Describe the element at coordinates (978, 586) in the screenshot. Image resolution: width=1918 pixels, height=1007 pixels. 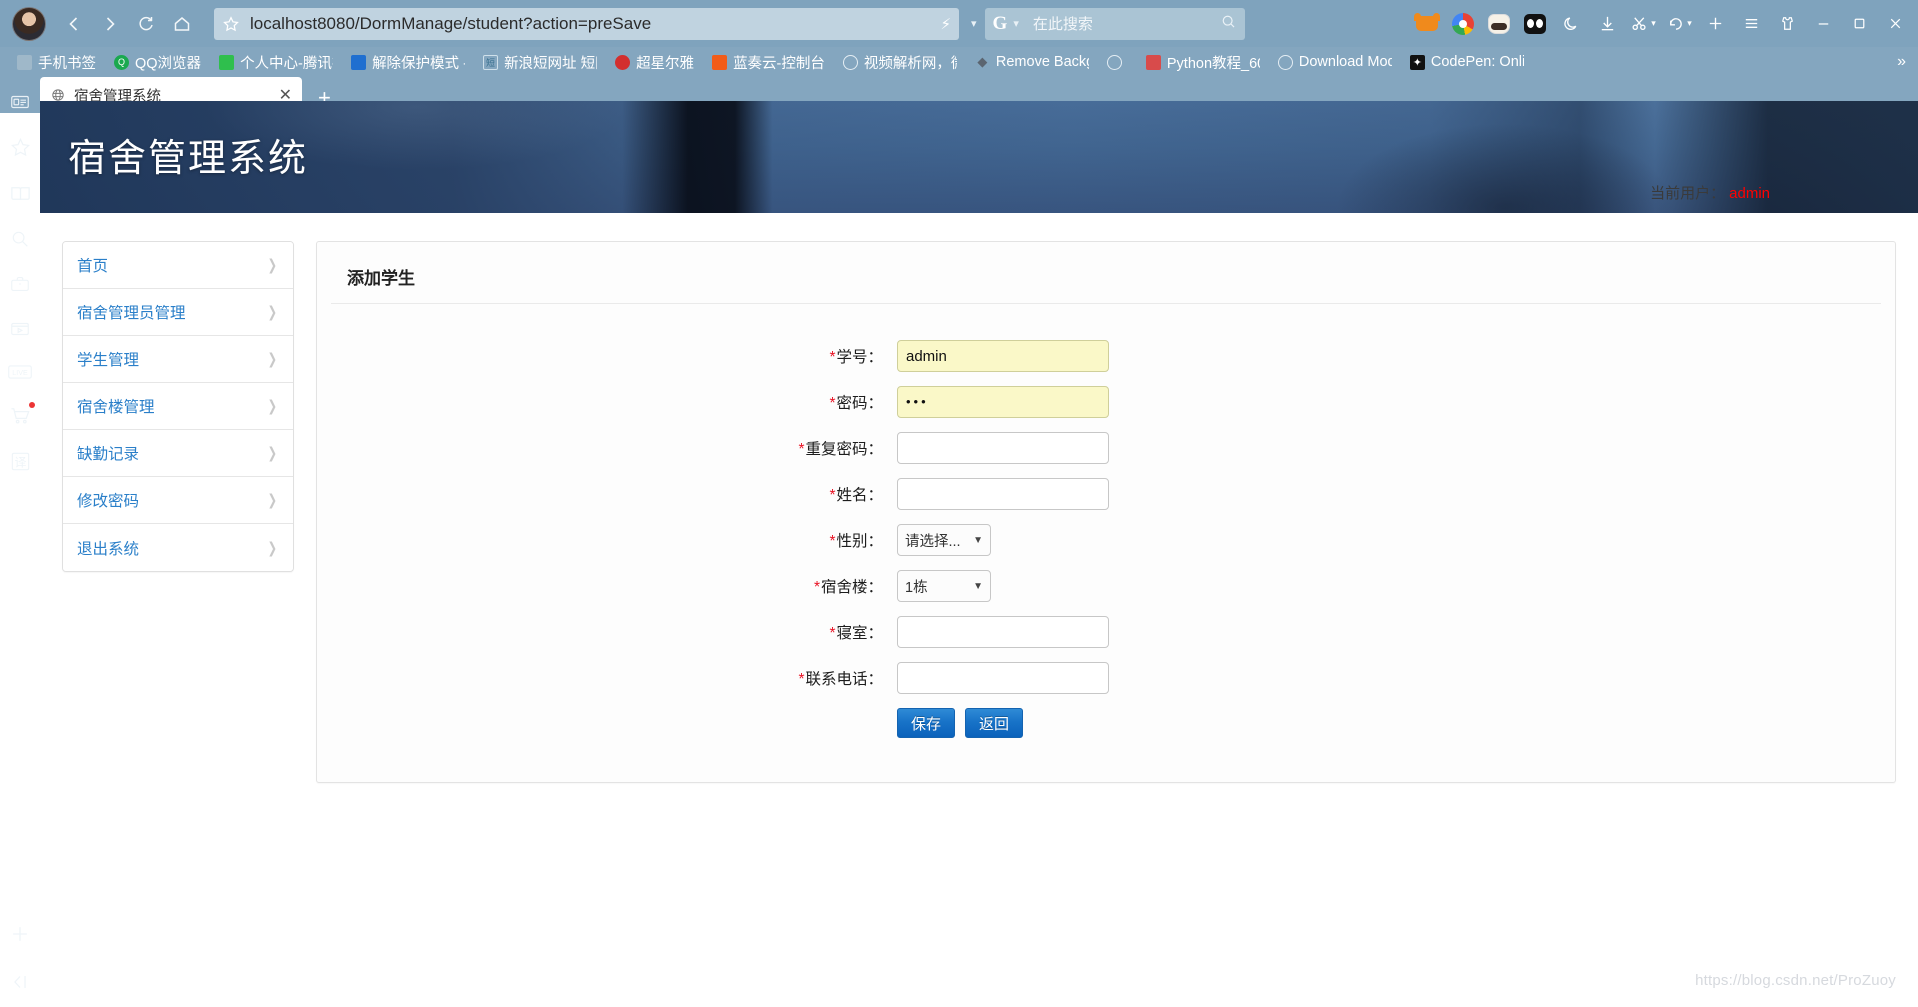
I see `chevron-down-icon: ▼` at that location.